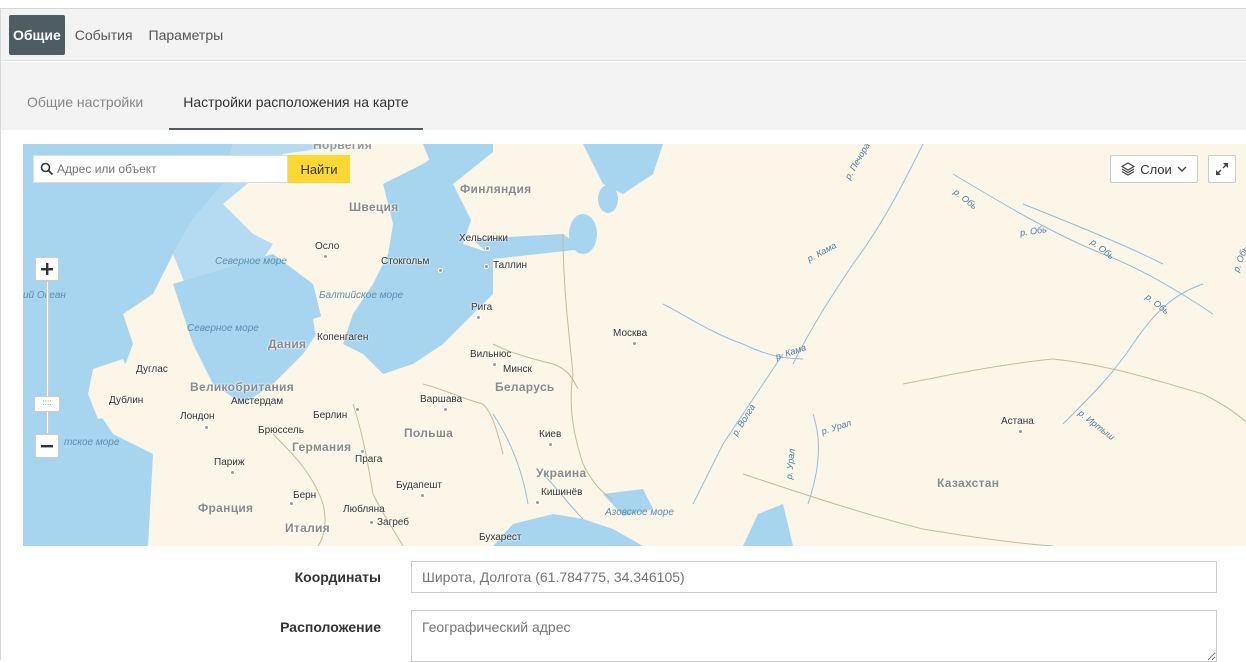 Image resolution: width=1246 pixels, height=662 pixels. Describe the element at coordinates (186, 35) in the screenshot. I see `tab-parameters: Параметры` at that location.